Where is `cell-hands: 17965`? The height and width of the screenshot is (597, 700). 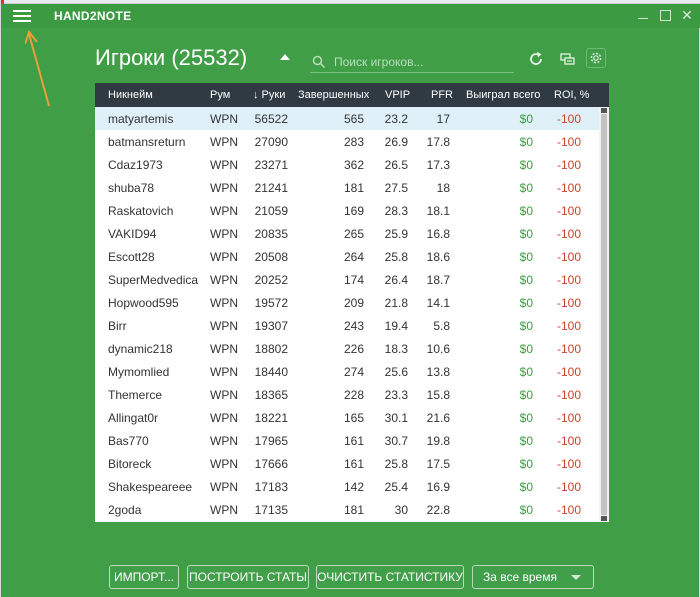 cell-hands: 17965 is located at coordinates (271, 441).